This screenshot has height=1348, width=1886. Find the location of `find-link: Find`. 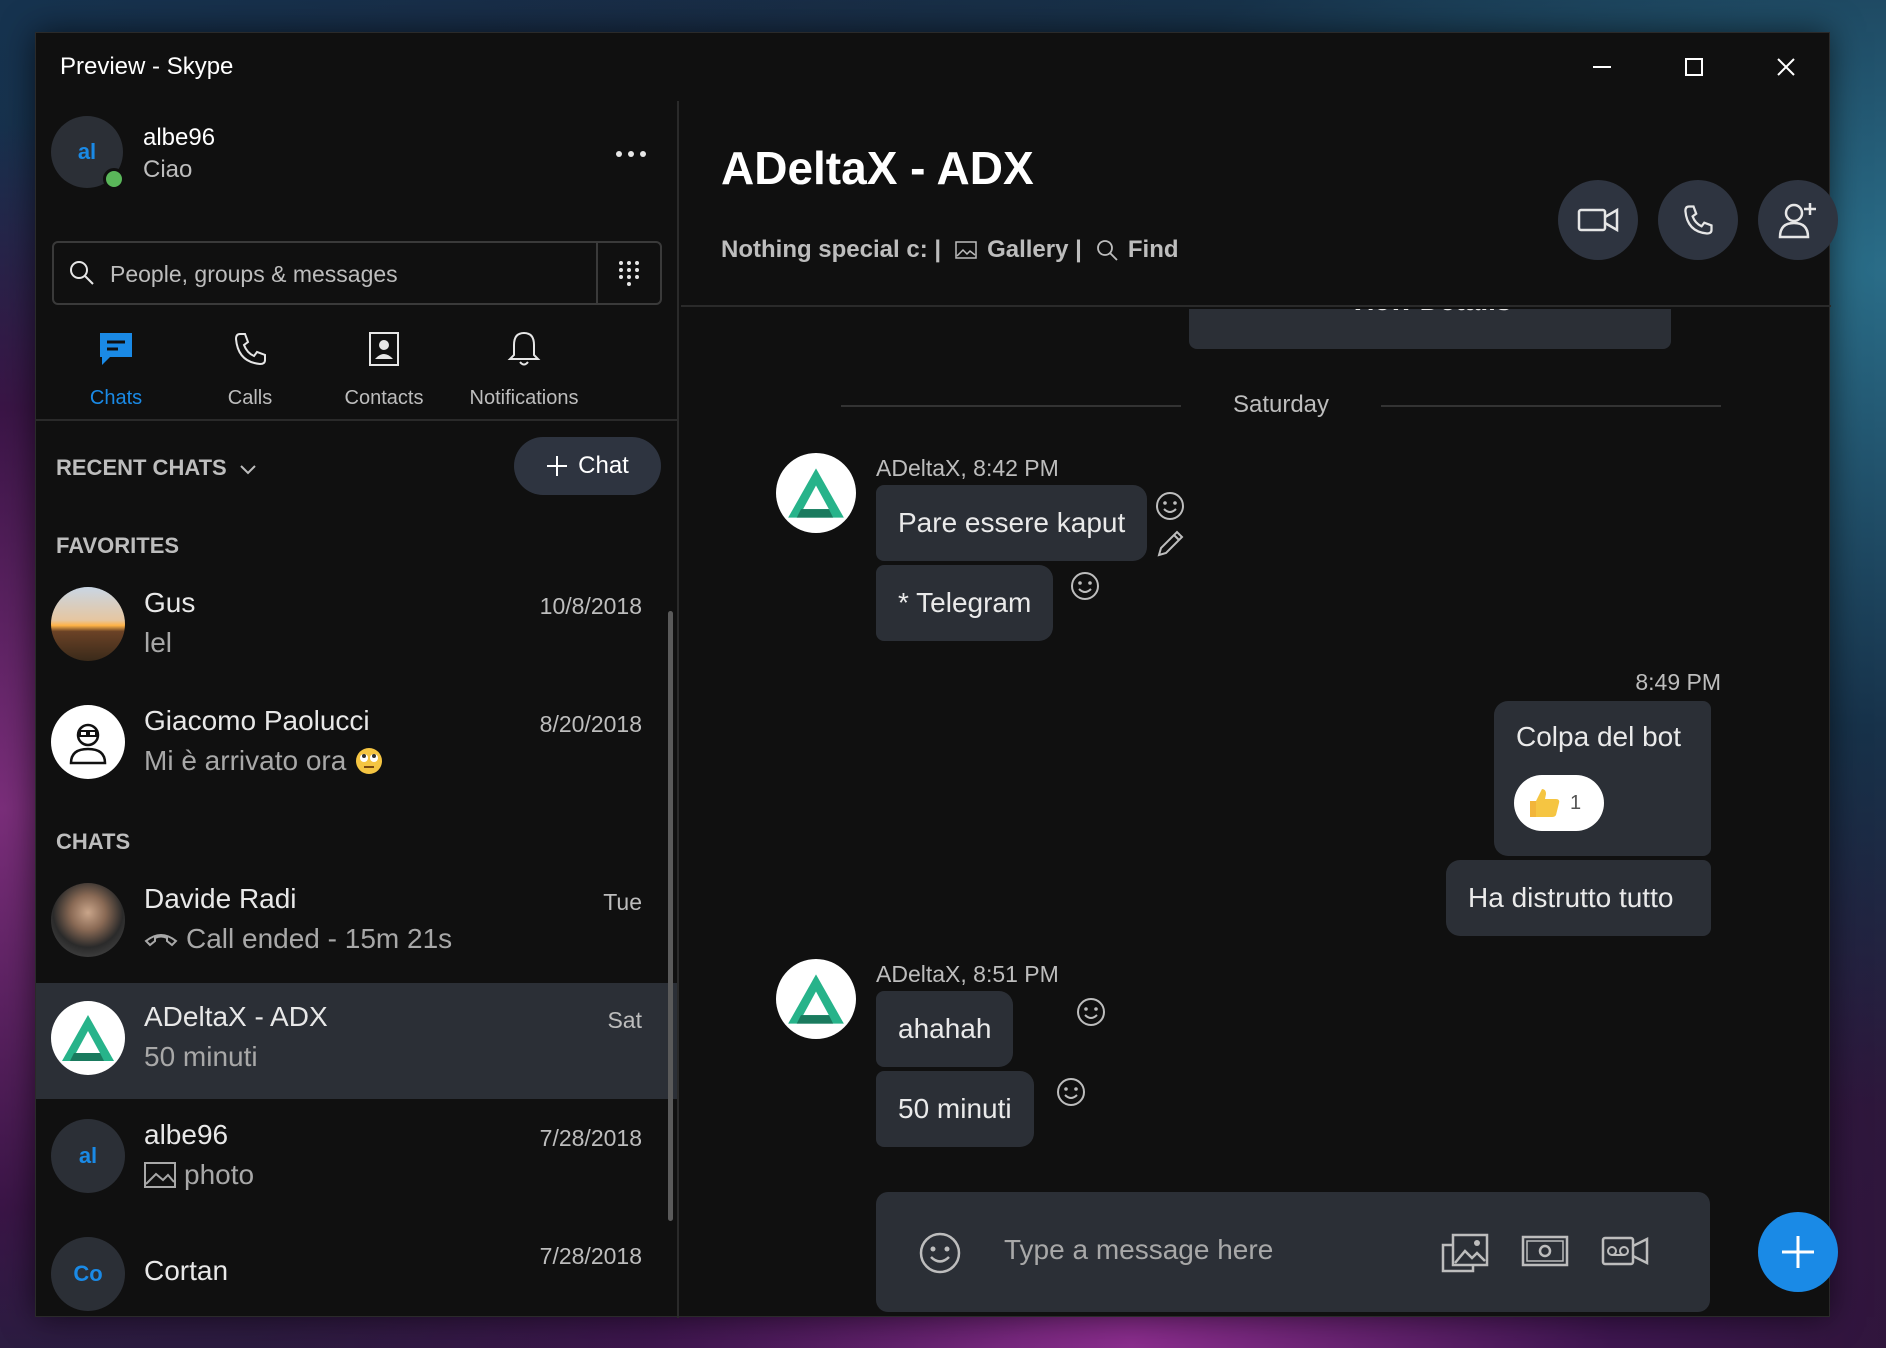

find-link: Find is located at coordinates (1137, 250).